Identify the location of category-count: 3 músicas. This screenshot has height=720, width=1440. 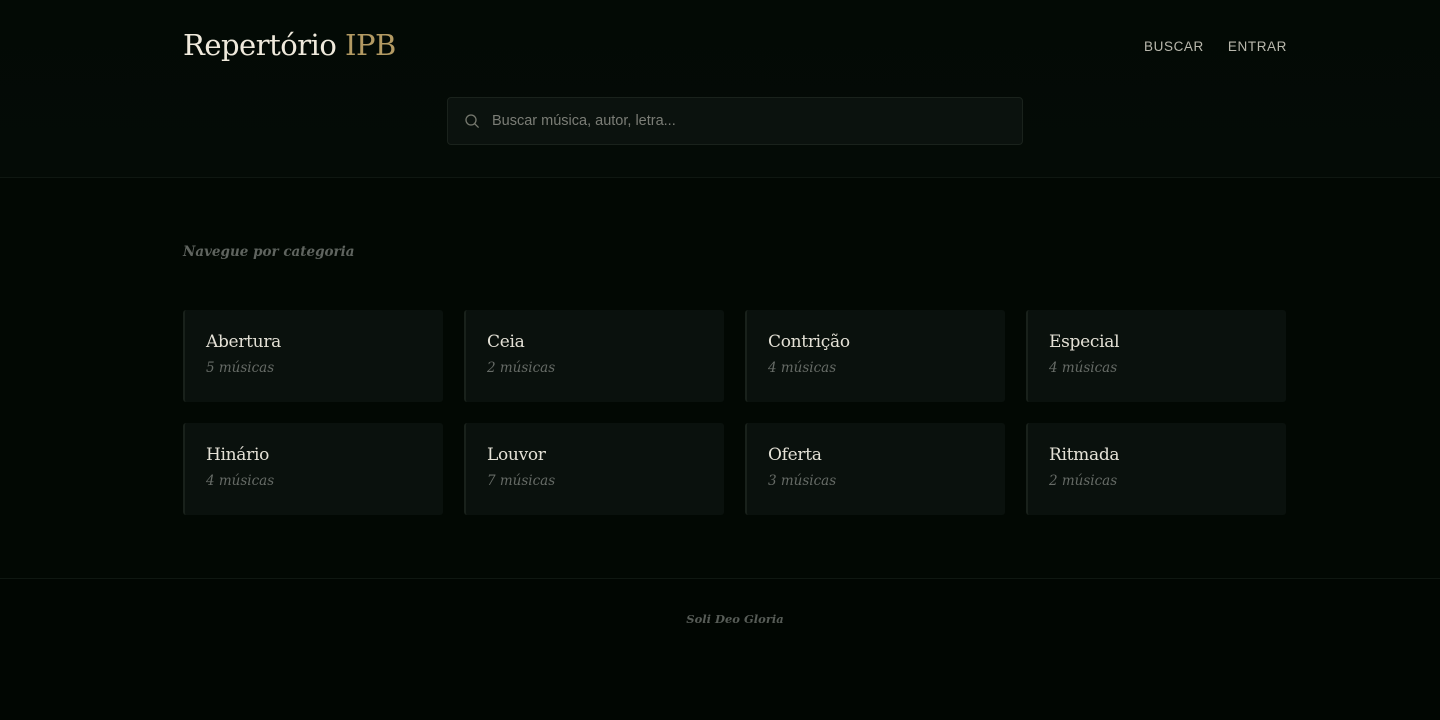
(802, 481).